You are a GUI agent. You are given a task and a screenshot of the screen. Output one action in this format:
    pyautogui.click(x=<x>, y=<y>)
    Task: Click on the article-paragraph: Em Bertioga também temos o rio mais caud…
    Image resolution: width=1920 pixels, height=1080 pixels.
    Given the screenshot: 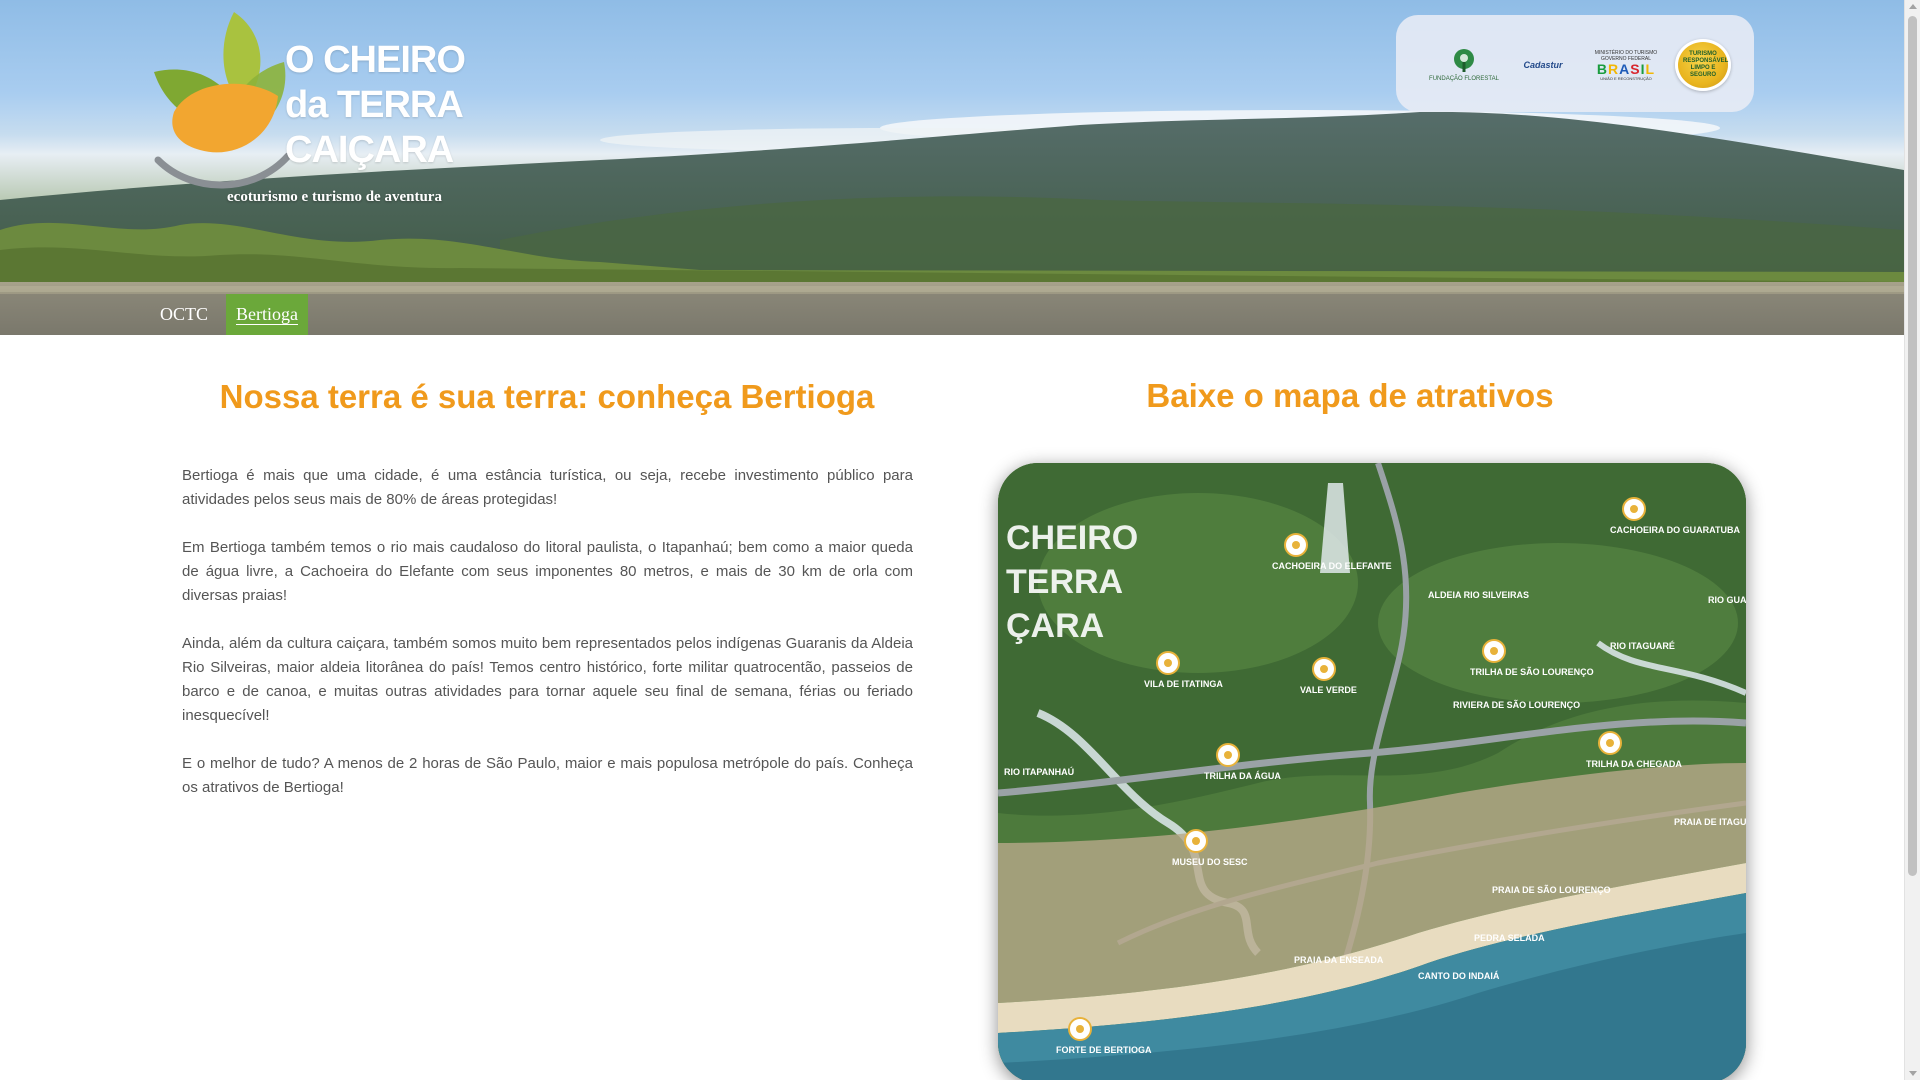 What is the action you would take?
    pyautogui.click(x=547, y=571)
    